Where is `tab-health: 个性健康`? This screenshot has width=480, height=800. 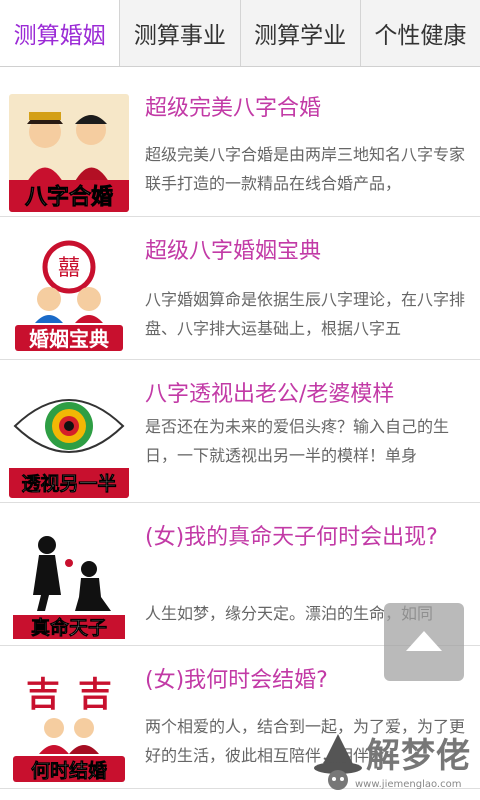 tab-health: 个性健康 is located at coordinates (420, 33).